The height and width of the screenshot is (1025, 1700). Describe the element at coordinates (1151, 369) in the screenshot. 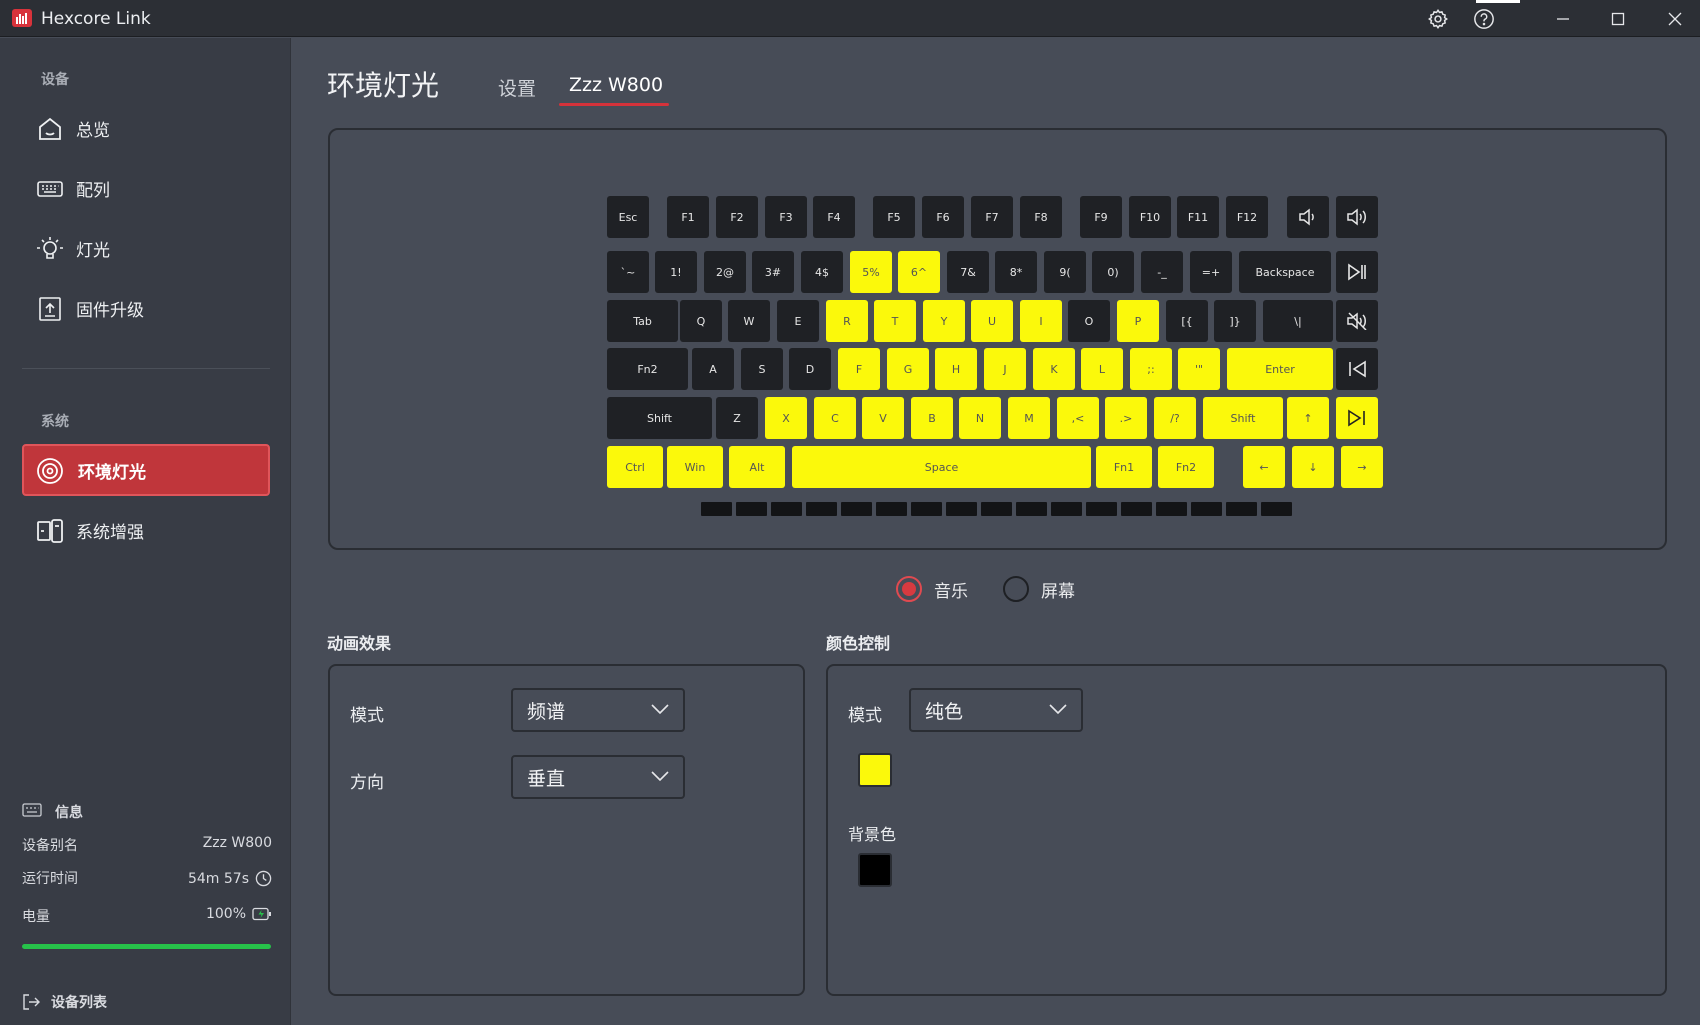

I see `key: ;:` at that location.